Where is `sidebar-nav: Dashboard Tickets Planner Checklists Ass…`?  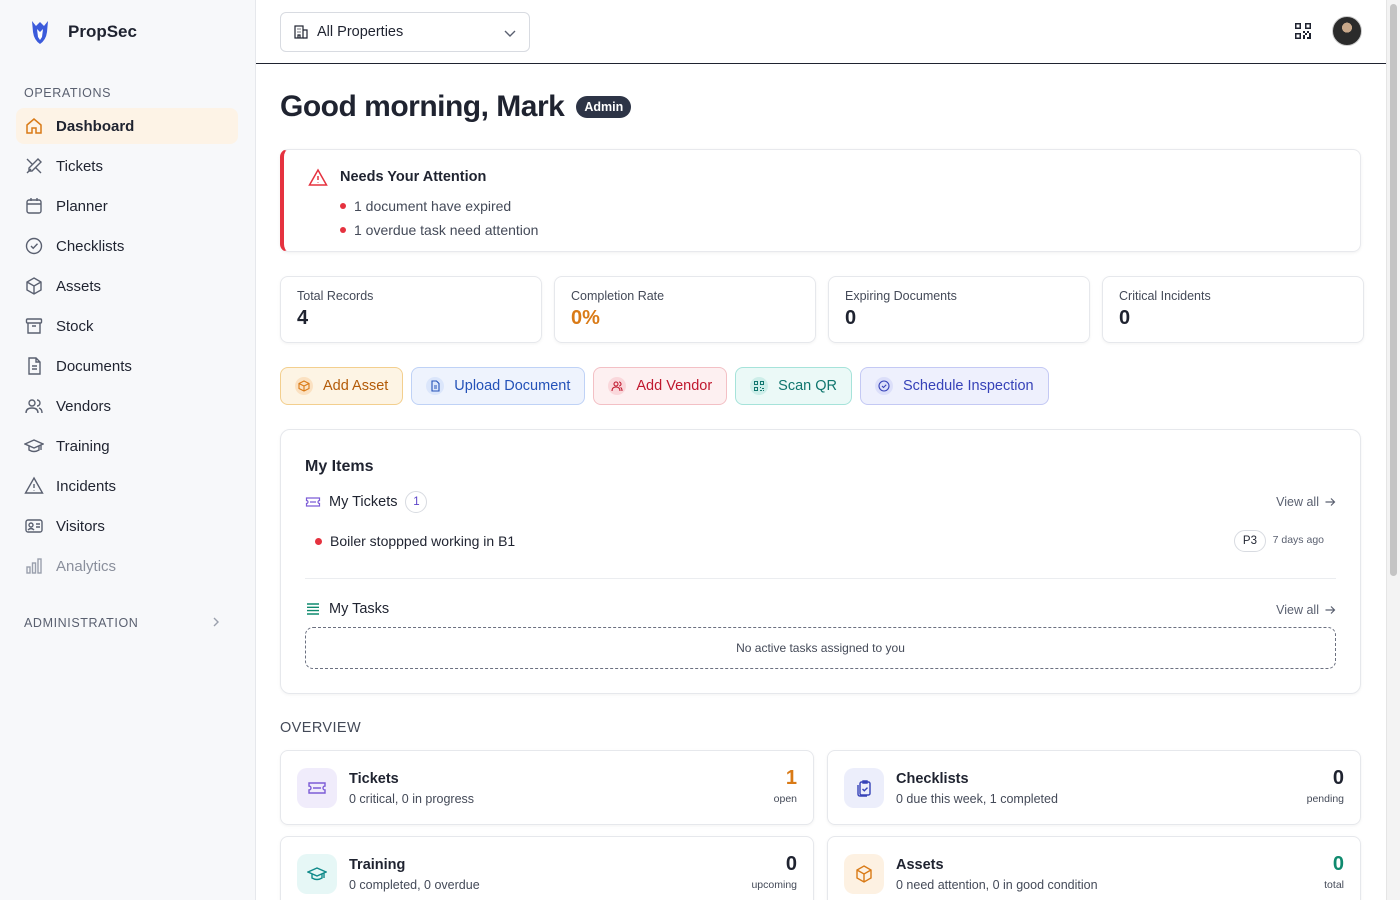
sidebar-nav: Dashboard Tickets Planner Checklists Ass… is located at coordinates (127, 348).